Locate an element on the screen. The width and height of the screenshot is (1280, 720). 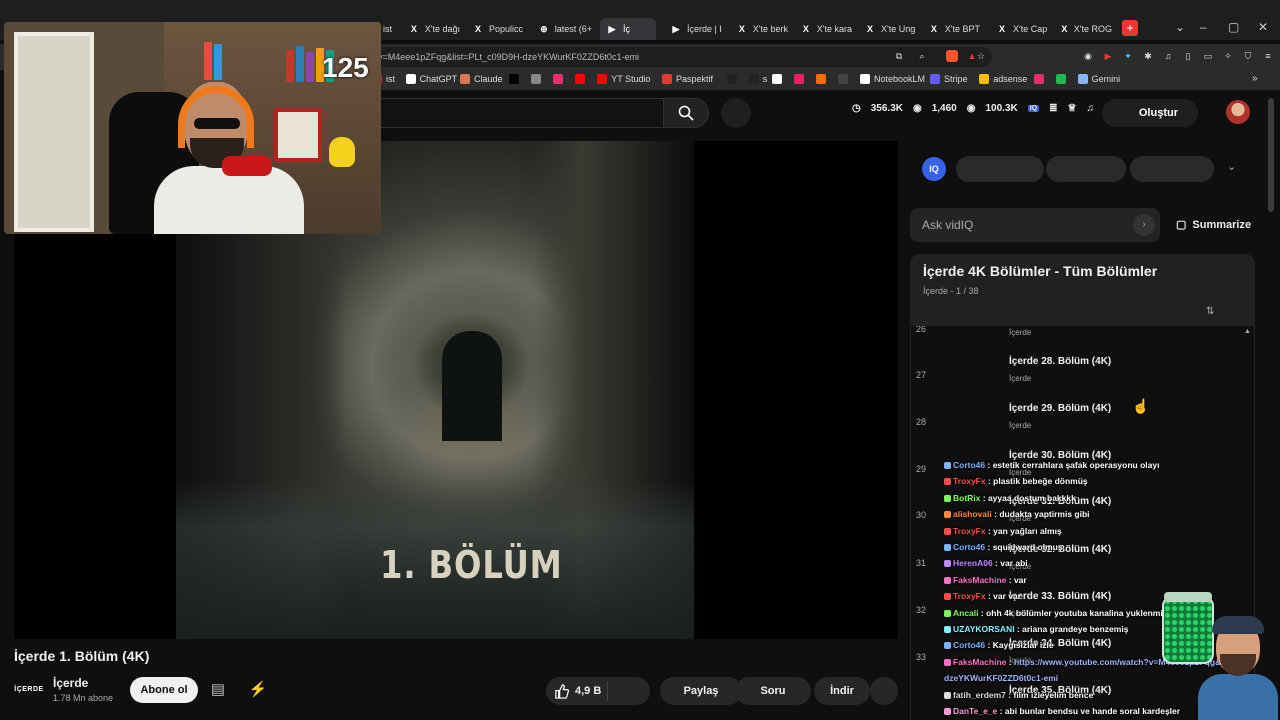
bookmark-item: adsense is located at coordinates (1003, 79).